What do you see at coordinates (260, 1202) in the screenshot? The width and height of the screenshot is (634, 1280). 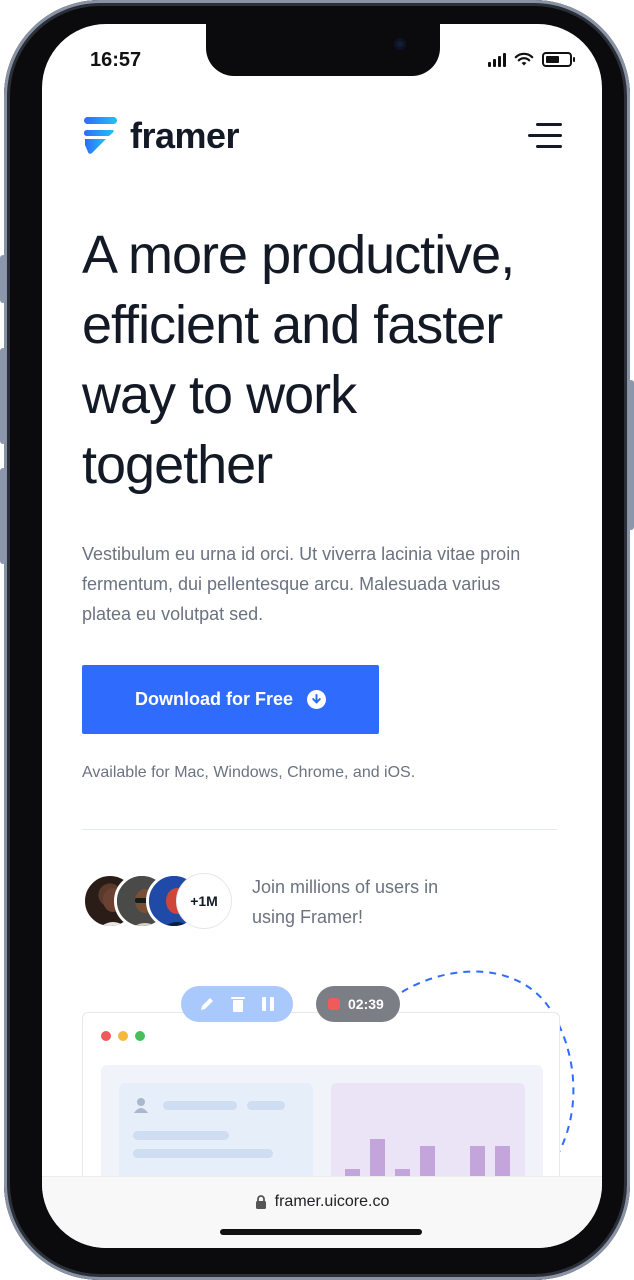 I see `lock-icon` at bounding box center [260, 1202].